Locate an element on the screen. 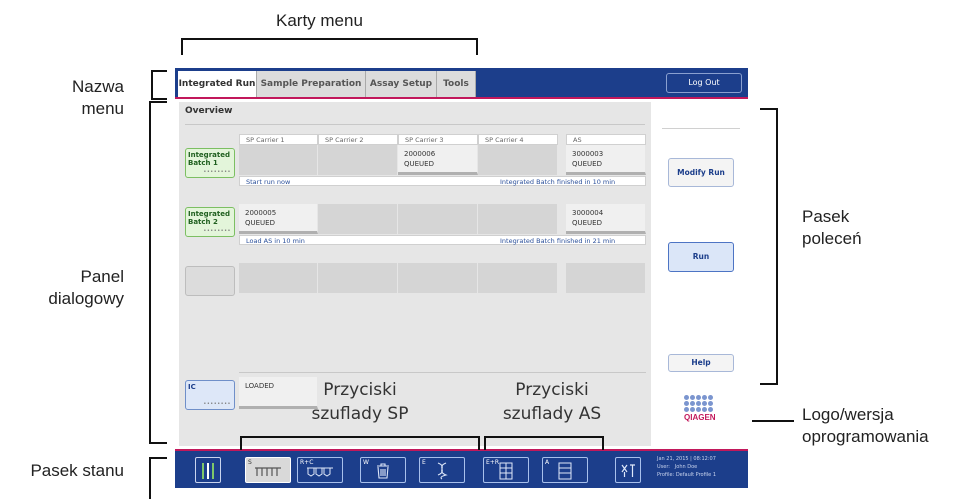 The image size is (962, 499). ic-status: LOADED is located at coordinates (260, 386).